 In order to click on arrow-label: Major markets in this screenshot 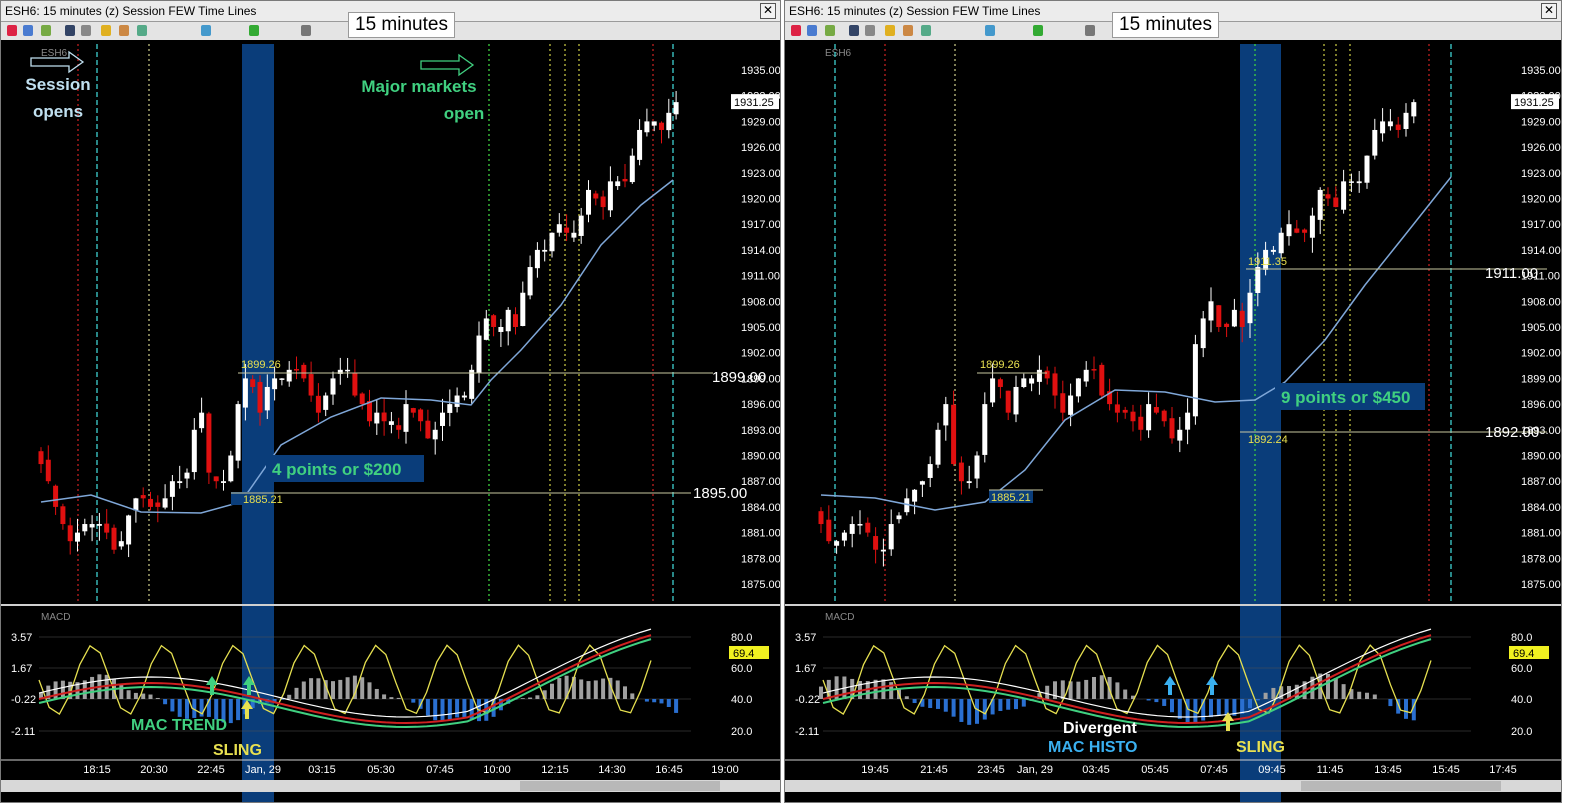, I will do `click(418, 86)`.